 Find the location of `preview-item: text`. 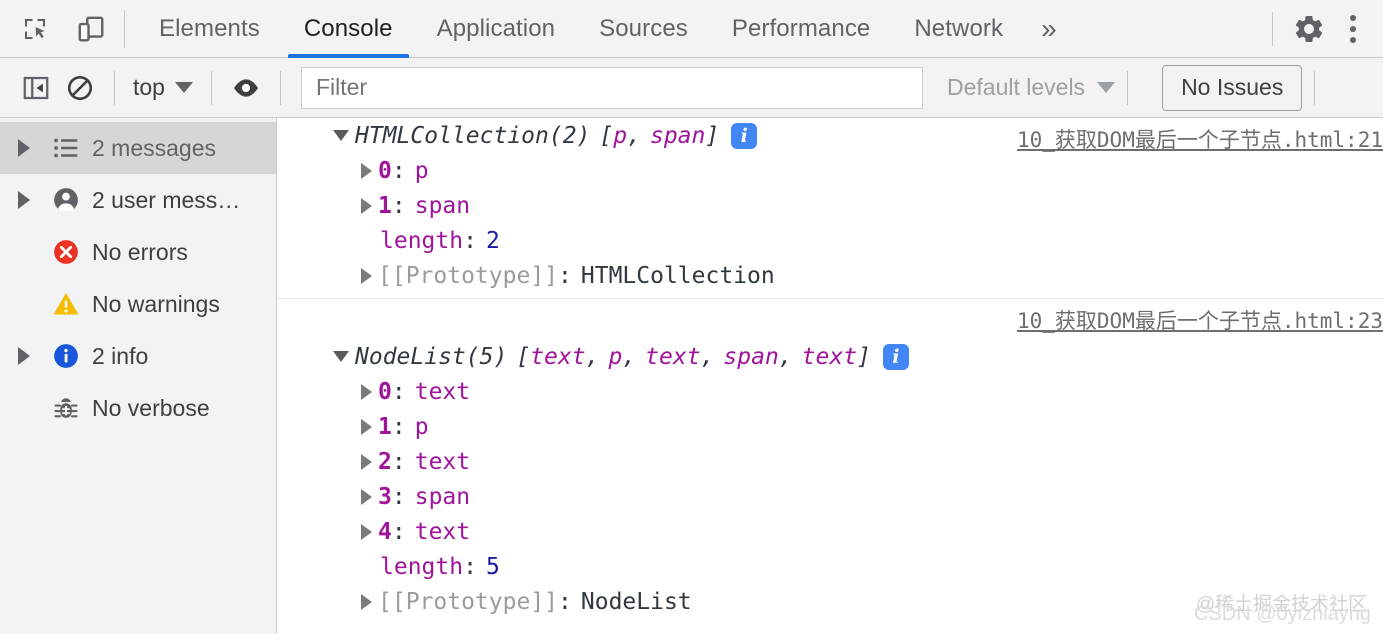

preview-item: text is located at coordinates (829, 356).